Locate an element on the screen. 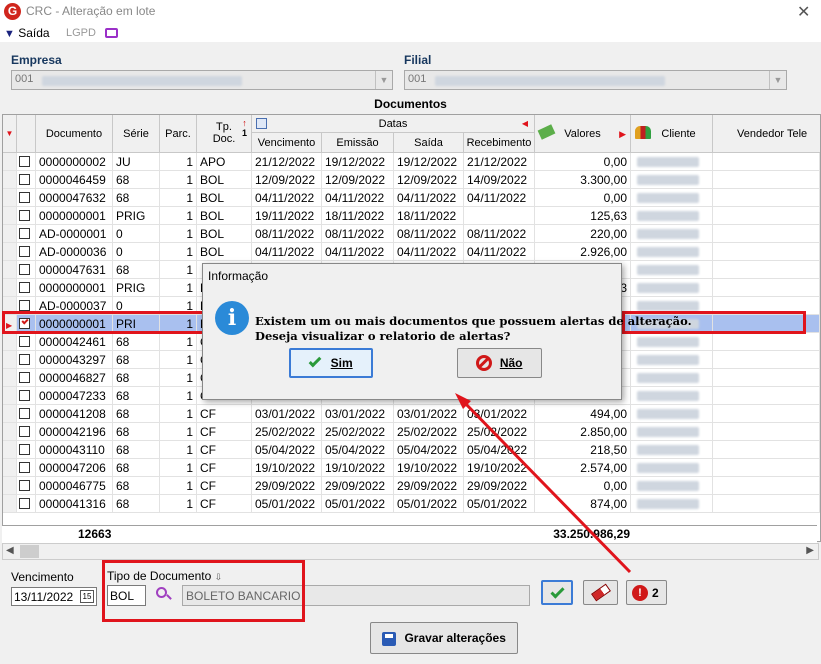 Image resolution: width=821 pixels, height=664 pixels. annotation-arrow is located at coordinates (543, 483).